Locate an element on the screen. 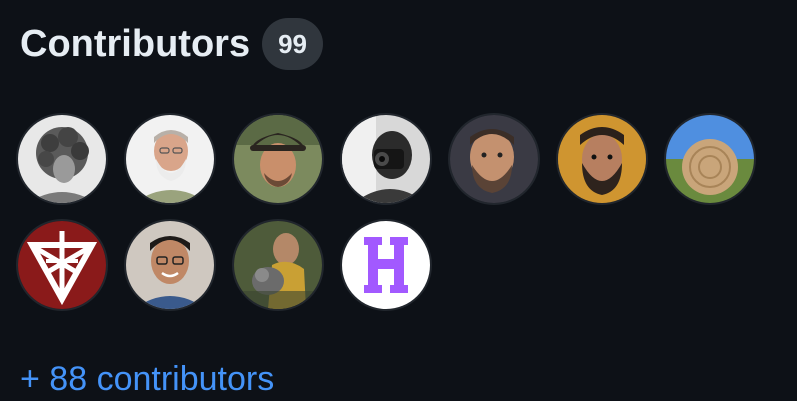 This screenshot has width=797, height=401. more-contributors-link: + 88 contributors is located at coordinates (147, 379).